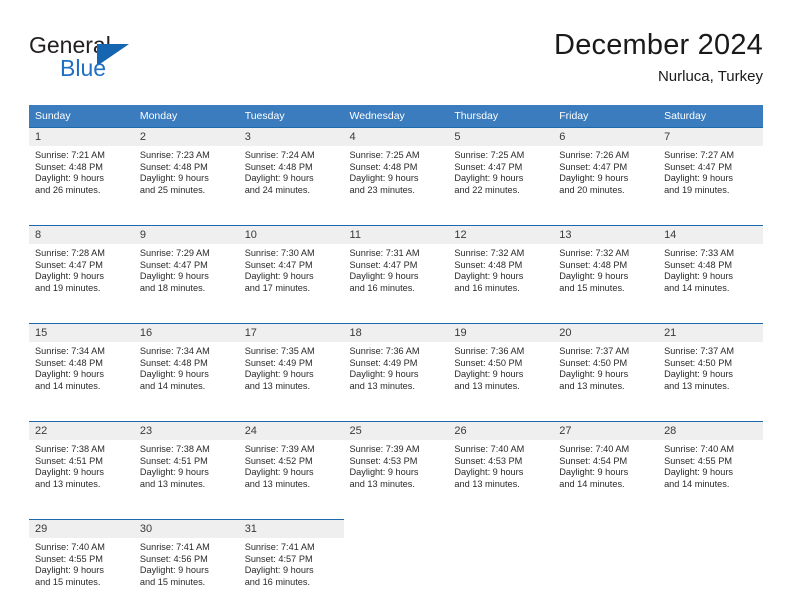 Image resolution: width=792 pixels, height=612 pixels. Describe the element at coordinates (68, 189) in the screenshot. I see `daylight-duration-line2: and 26 minutes.` at that location.